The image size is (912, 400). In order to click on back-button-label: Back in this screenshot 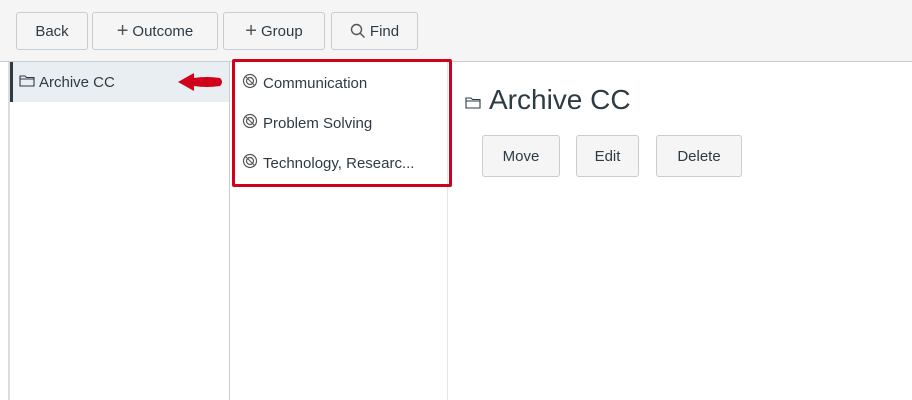, I will do `click(52, 31)`.